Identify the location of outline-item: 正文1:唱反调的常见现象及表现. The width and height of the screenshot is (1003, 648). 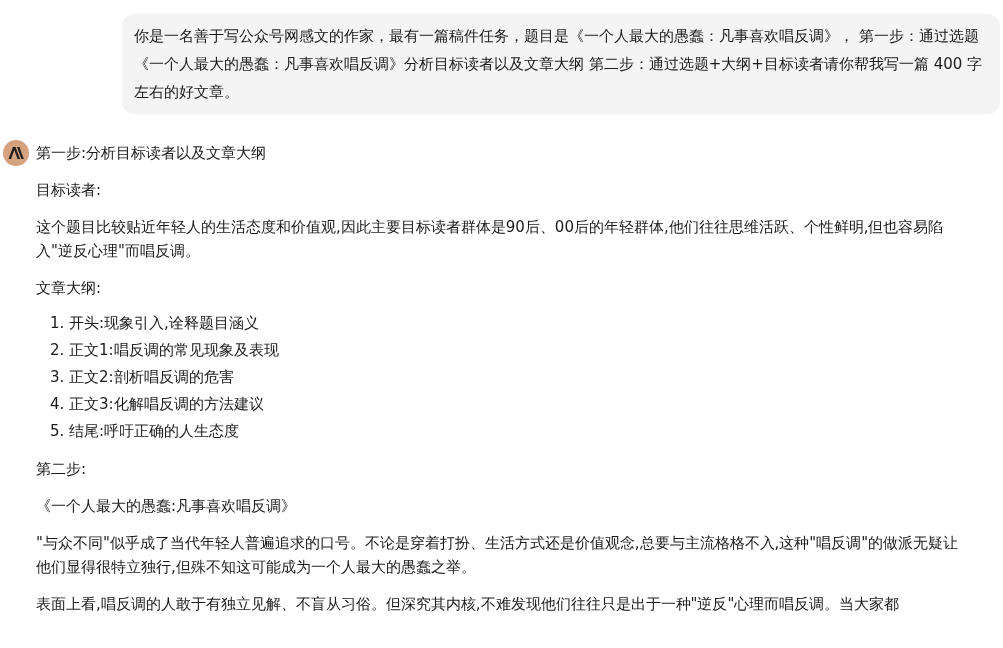
(174, 350).